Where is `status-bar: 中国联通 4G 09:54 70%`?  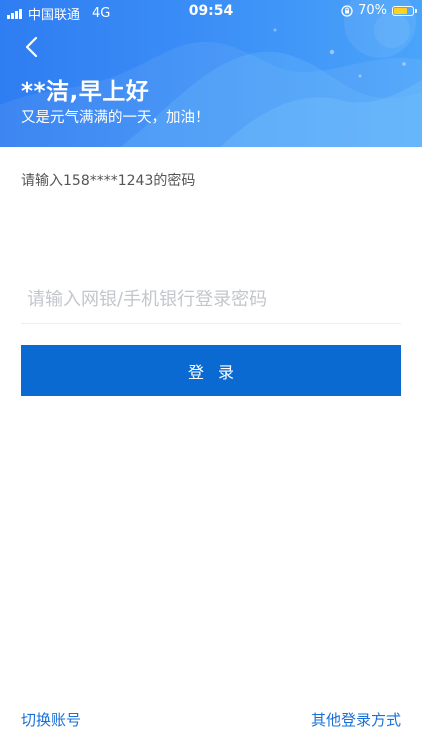
status-bar: 中国联通 4G 09:54 70% is located at coordinates (211, 12).